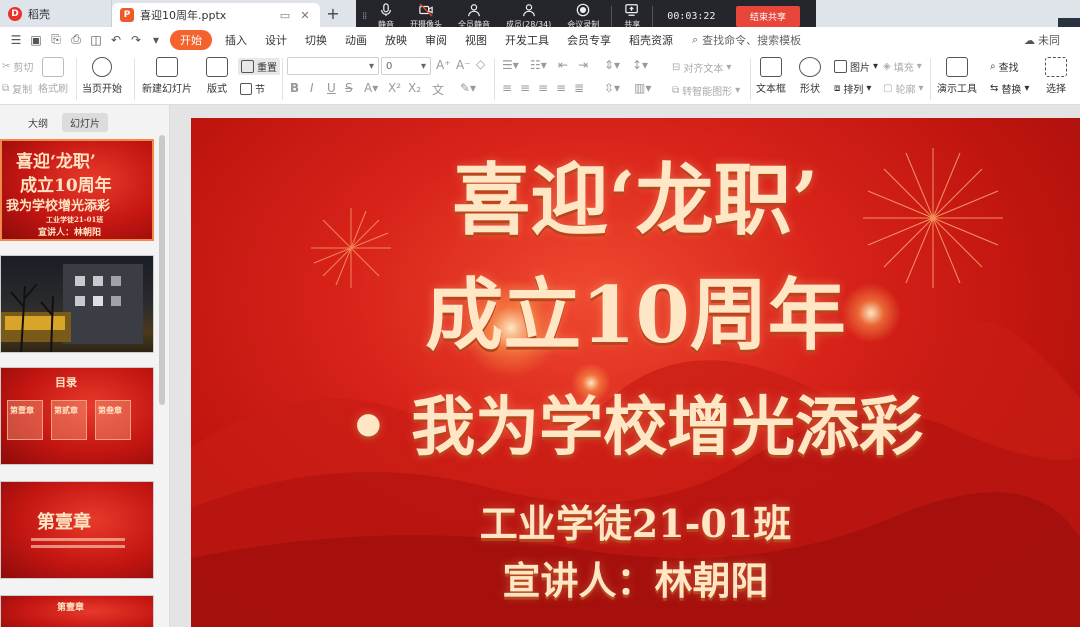 This screenshot has width=1080, height=627. Describe the element at coordinates (443, 65) in the screenshot. I see `increase-font-icon: A⁺` at that location.